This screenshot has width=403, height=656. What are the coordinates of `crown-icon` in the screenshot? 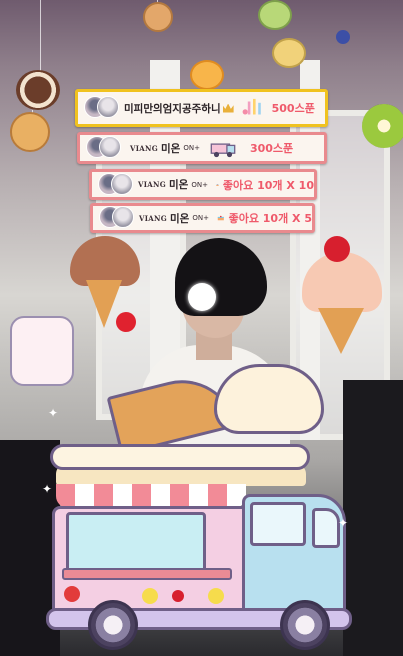 It's located at (228, 108).